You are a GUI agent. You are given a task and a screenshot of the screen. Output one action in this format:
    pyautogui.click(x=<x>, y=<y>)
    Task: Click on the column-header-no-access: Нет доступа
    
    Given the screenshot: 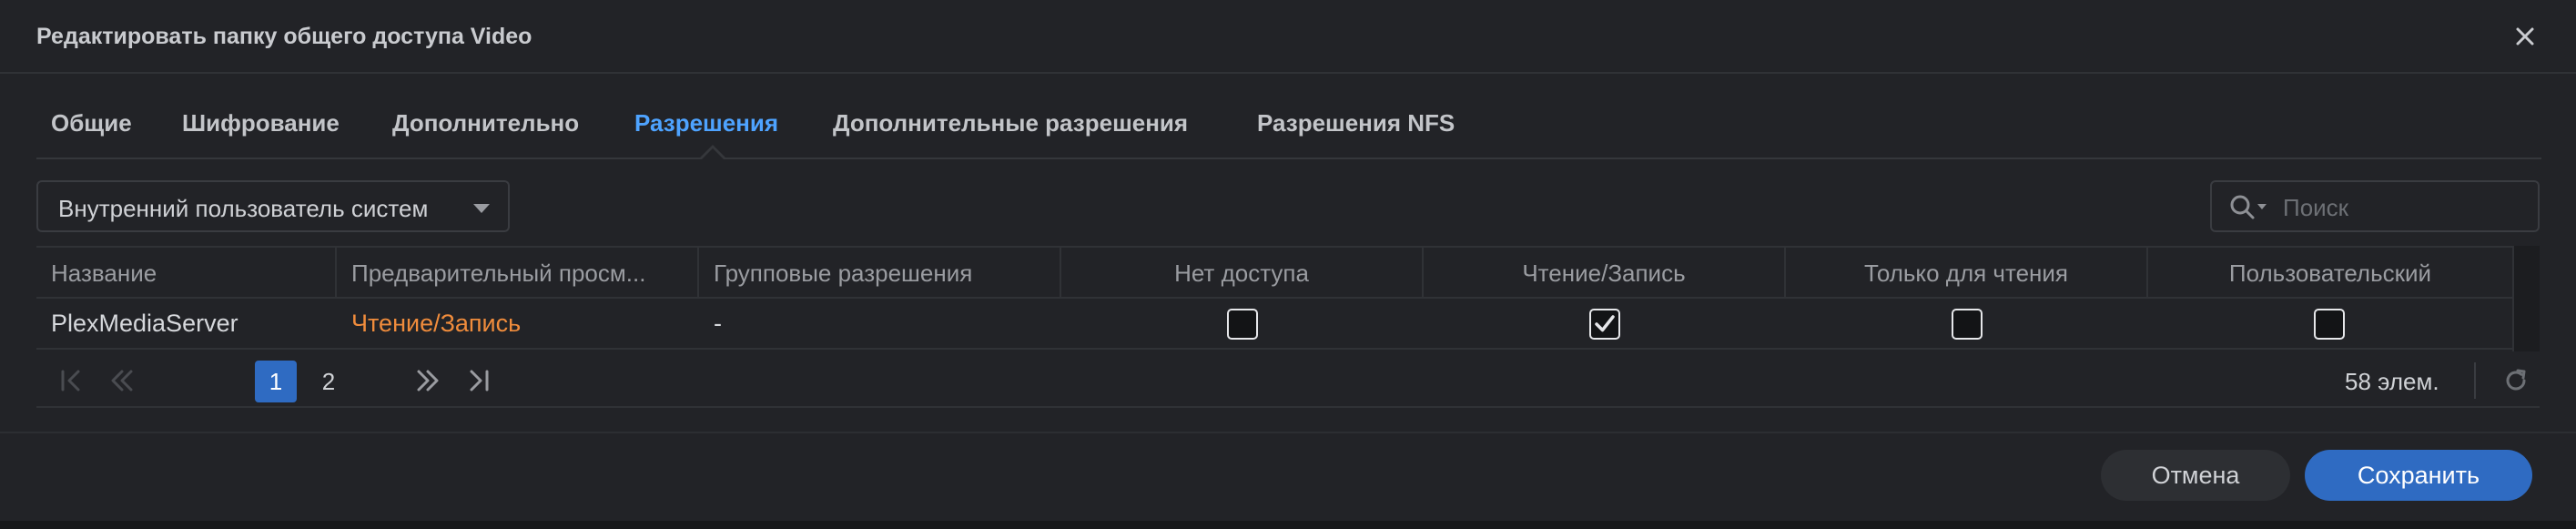 What is the action you would take?
    pyautogui.click(x=1242, y=273)
    